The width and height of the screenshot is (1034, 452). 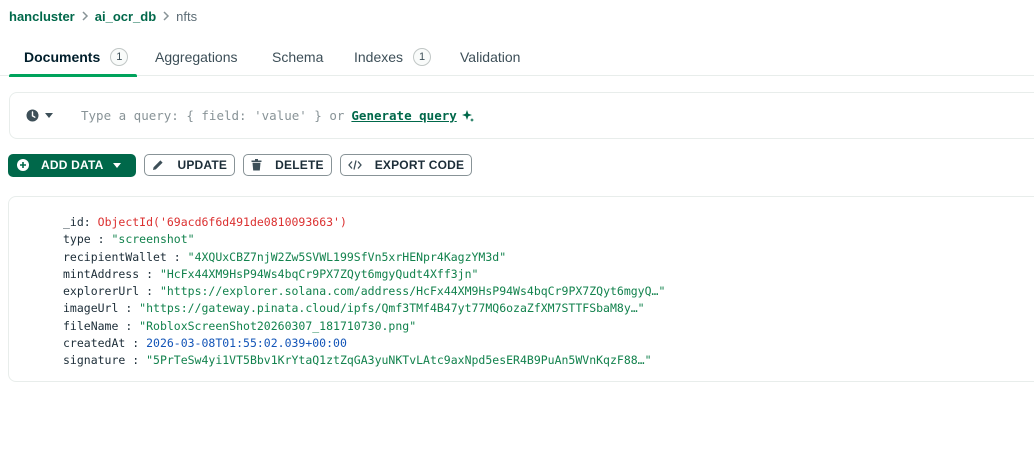 I want to click on document-toolbar: ADD DATA UPDATE DELETE EXPORT CODE, so click(x=244, y=165).